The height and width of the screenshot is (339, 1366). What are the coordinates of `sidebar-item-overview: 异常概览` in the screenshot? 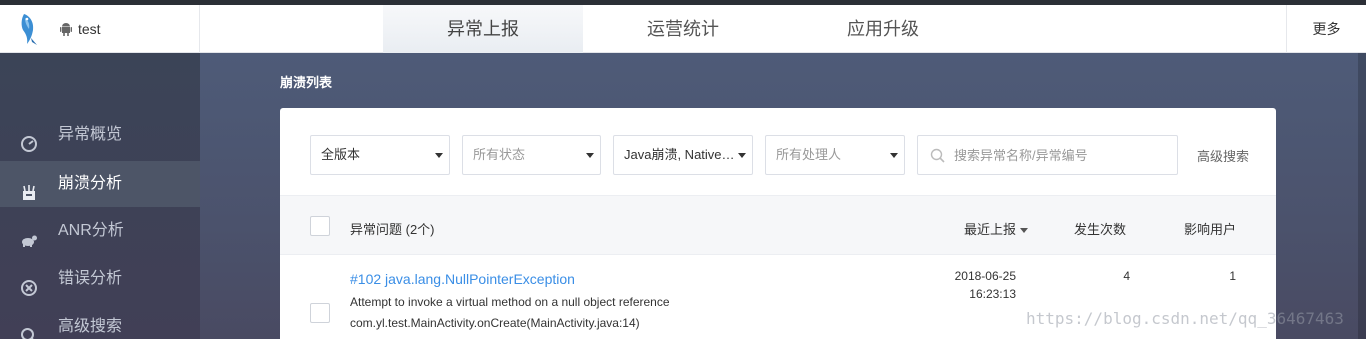 It's located at (100, 135).